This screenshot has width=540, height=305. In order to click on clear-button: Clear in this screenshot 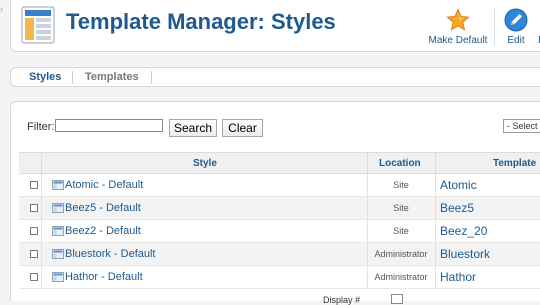, I will do `click(242, 128)`.